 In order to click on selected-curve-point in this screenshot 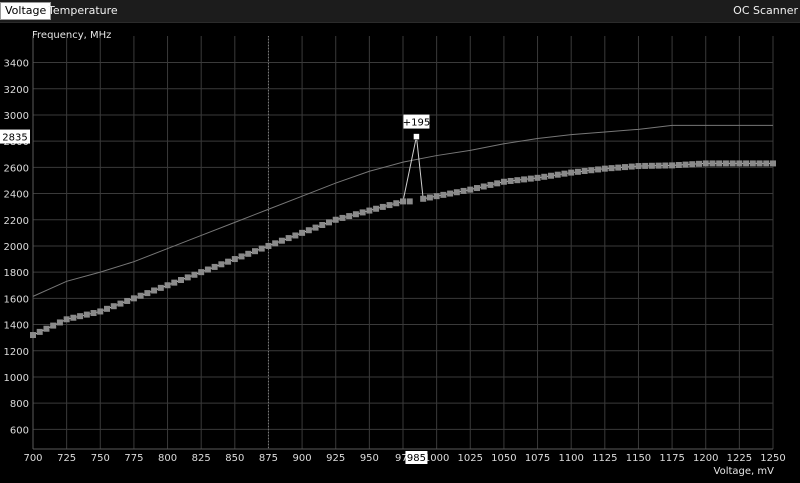, I will do `click(416, 136)`.